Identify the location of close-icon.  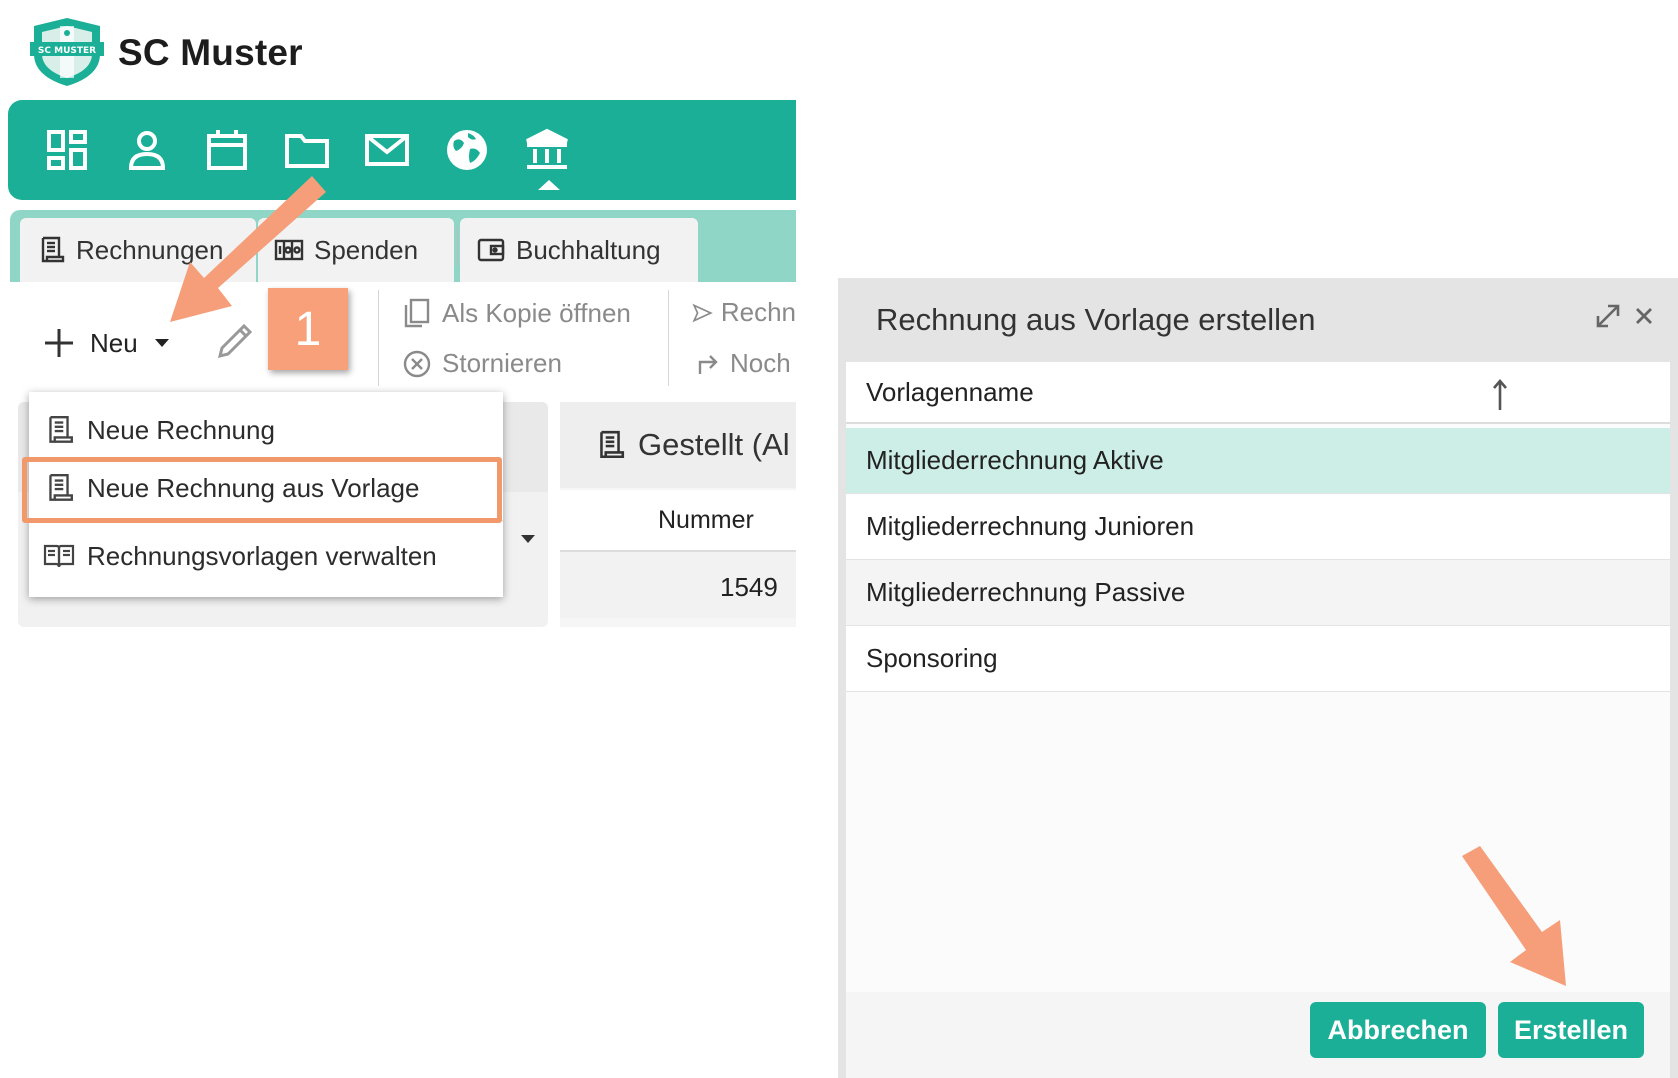
(1644, 316).